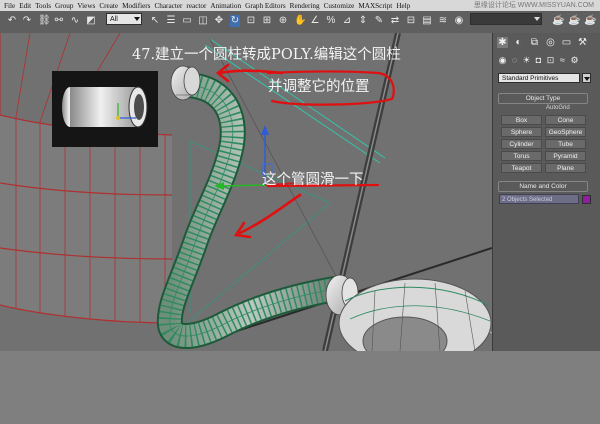 The image size is (600, 424). I want to click on menu-customize: Customize, so click(339, 6).